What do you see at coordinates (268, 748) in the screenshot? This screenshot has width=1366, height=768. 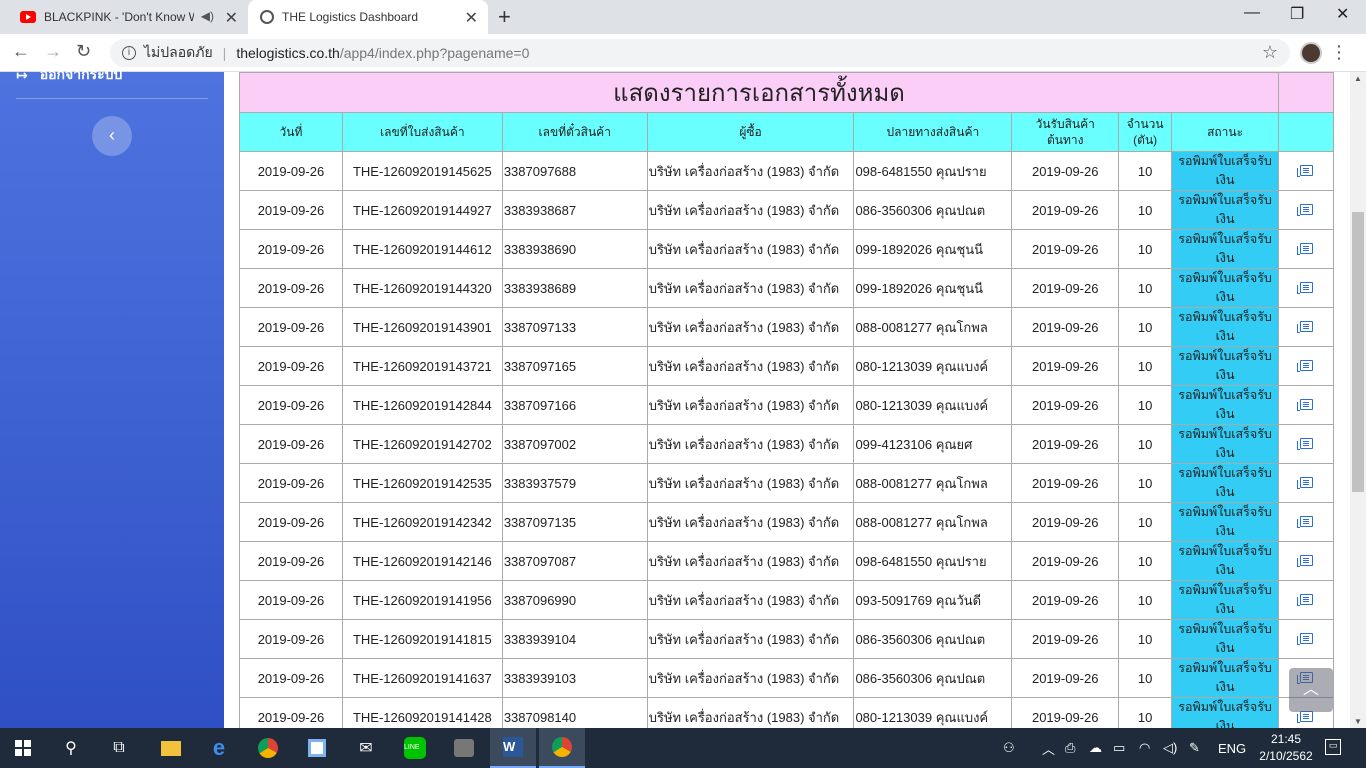 I see `chrome-icon` at bounding box center [268, 748].